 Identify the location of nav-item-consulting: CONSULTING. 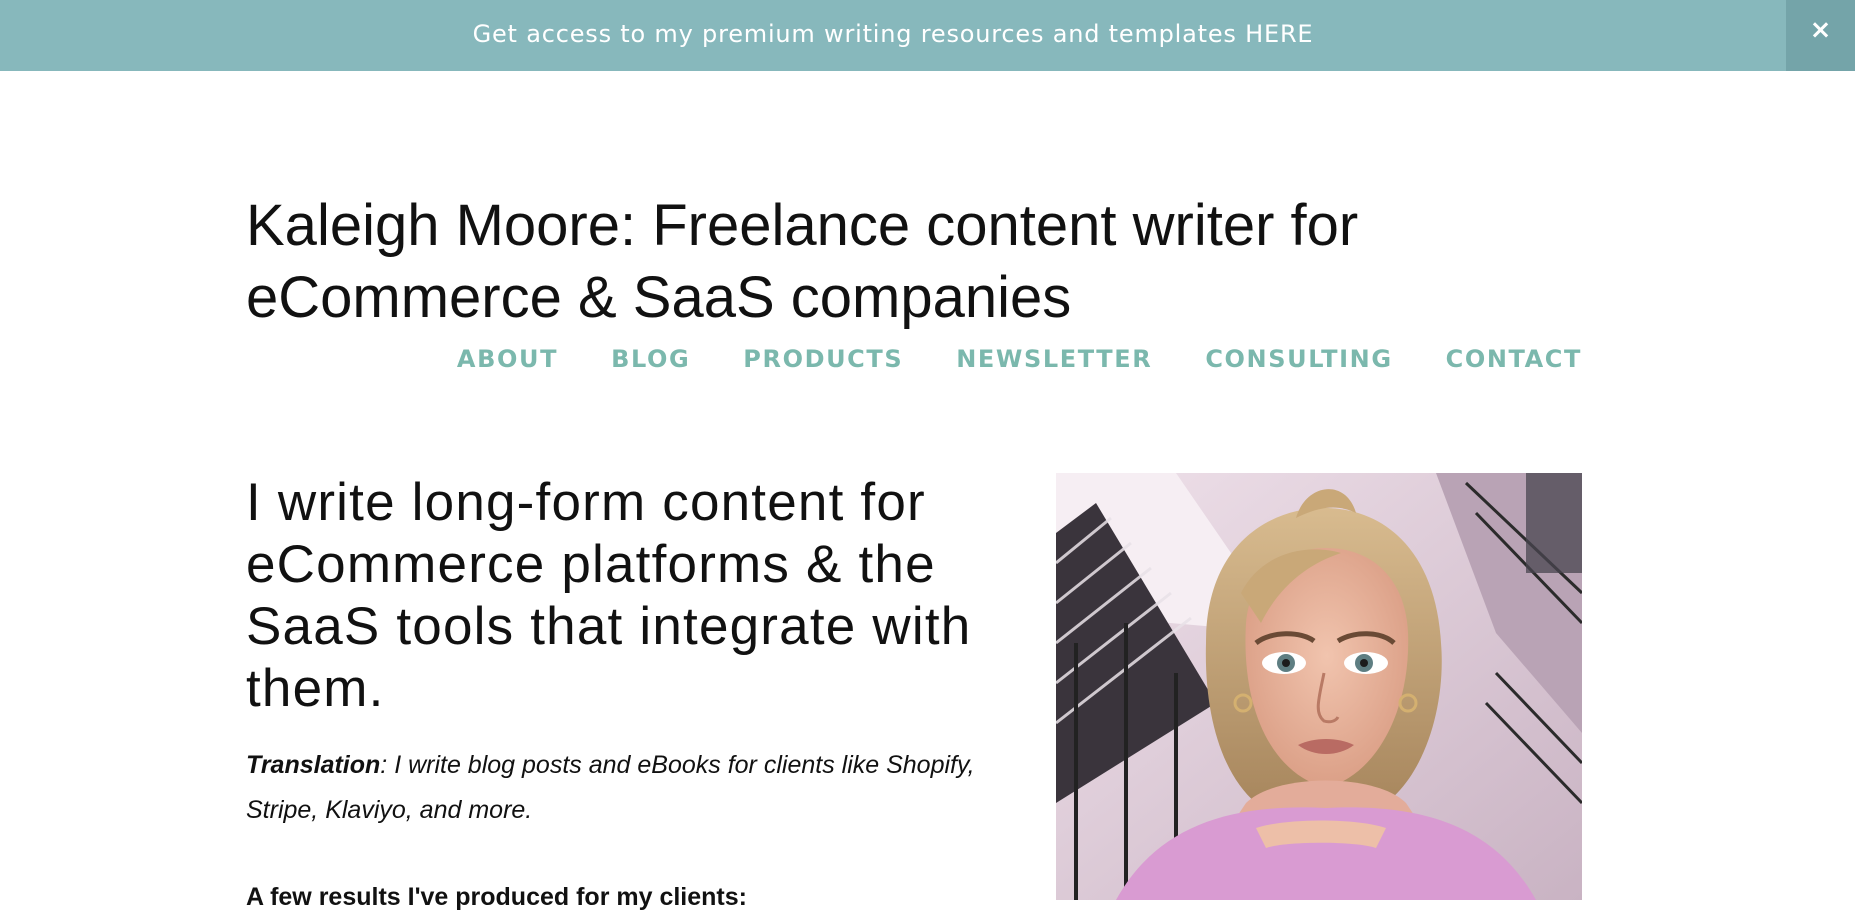
(1298, 359).